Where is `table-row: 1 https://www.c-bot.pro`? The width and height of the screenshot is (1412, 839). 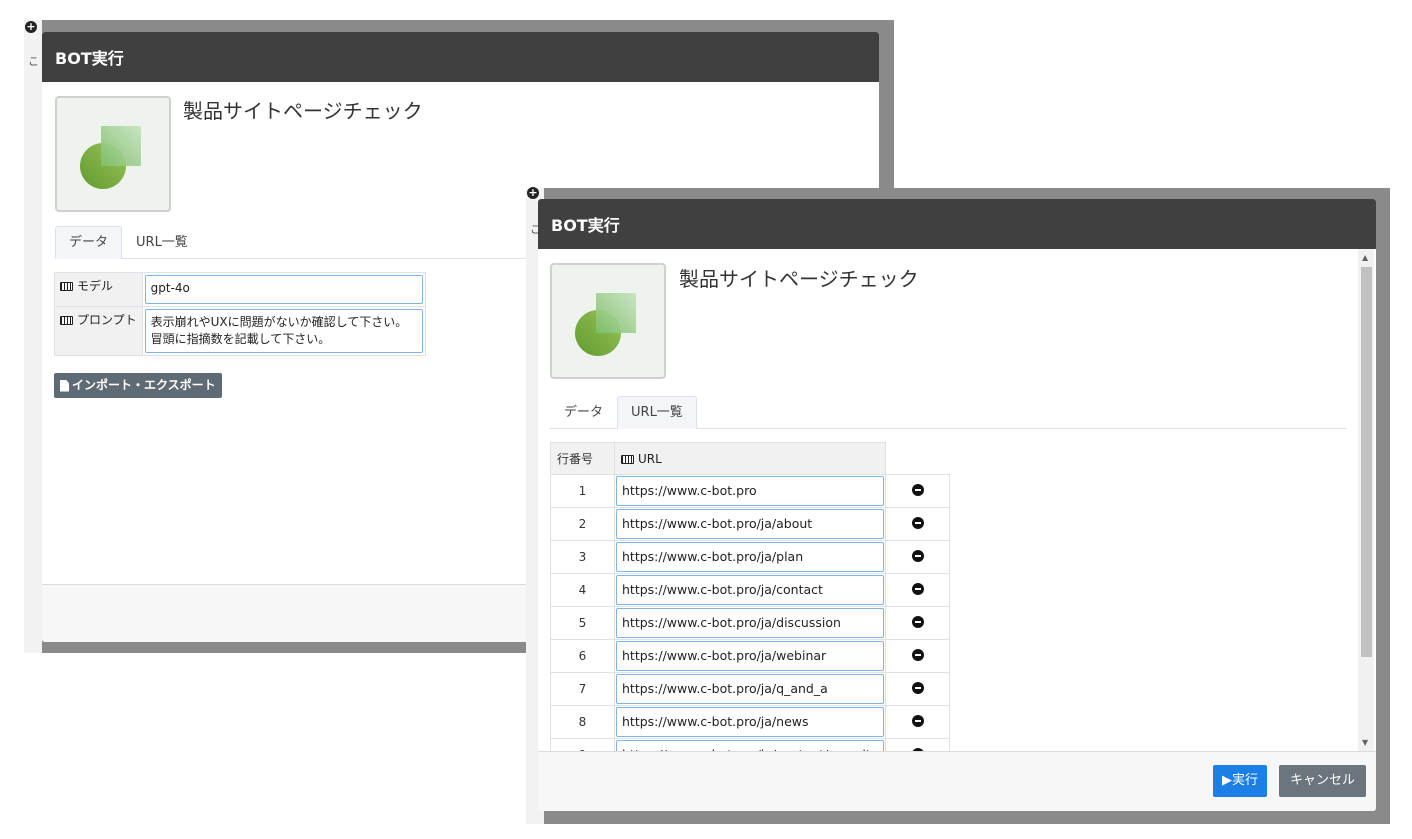 table-row: 1 https://www.c-bot.pro is located at coordinates (750, 491).